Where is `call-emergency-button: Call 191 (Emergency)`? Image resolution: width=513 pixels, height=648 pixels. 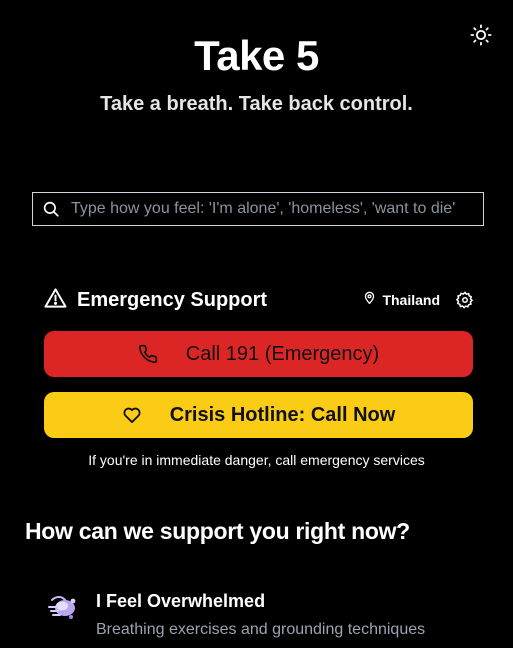 call-emergency-button: Call 191 (Emergency) is located at coordinates (258, 354).